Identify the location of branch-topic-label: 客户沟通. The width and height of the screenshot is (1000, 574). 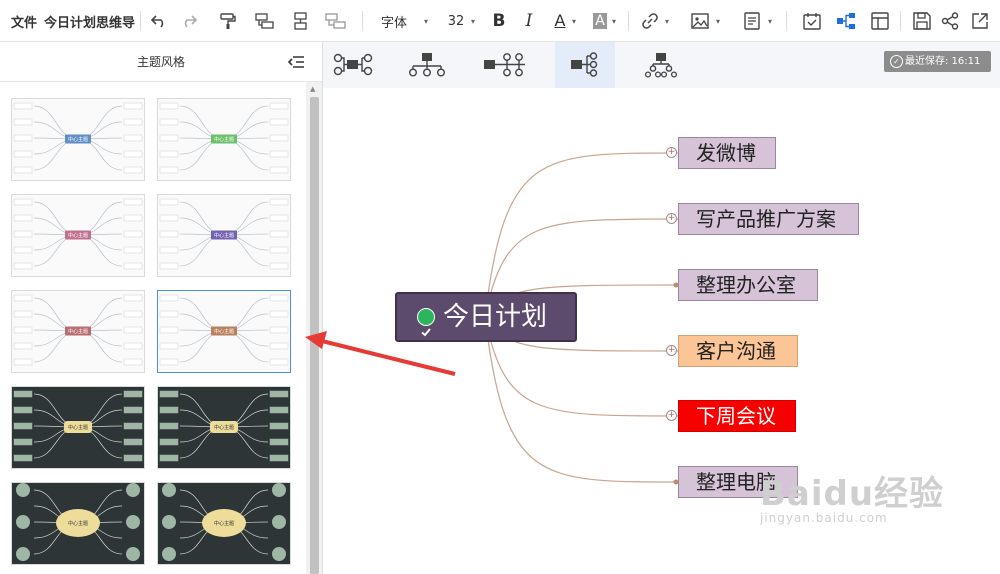
(736, 351).